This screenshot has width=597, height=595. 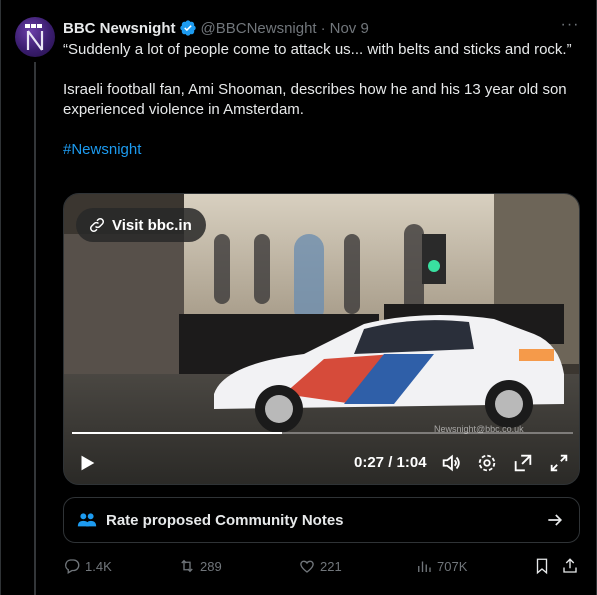 What do you see at coordinates (177, 433) in the screenshot?
I see `progress-fill` at bounding box center [177, 433].